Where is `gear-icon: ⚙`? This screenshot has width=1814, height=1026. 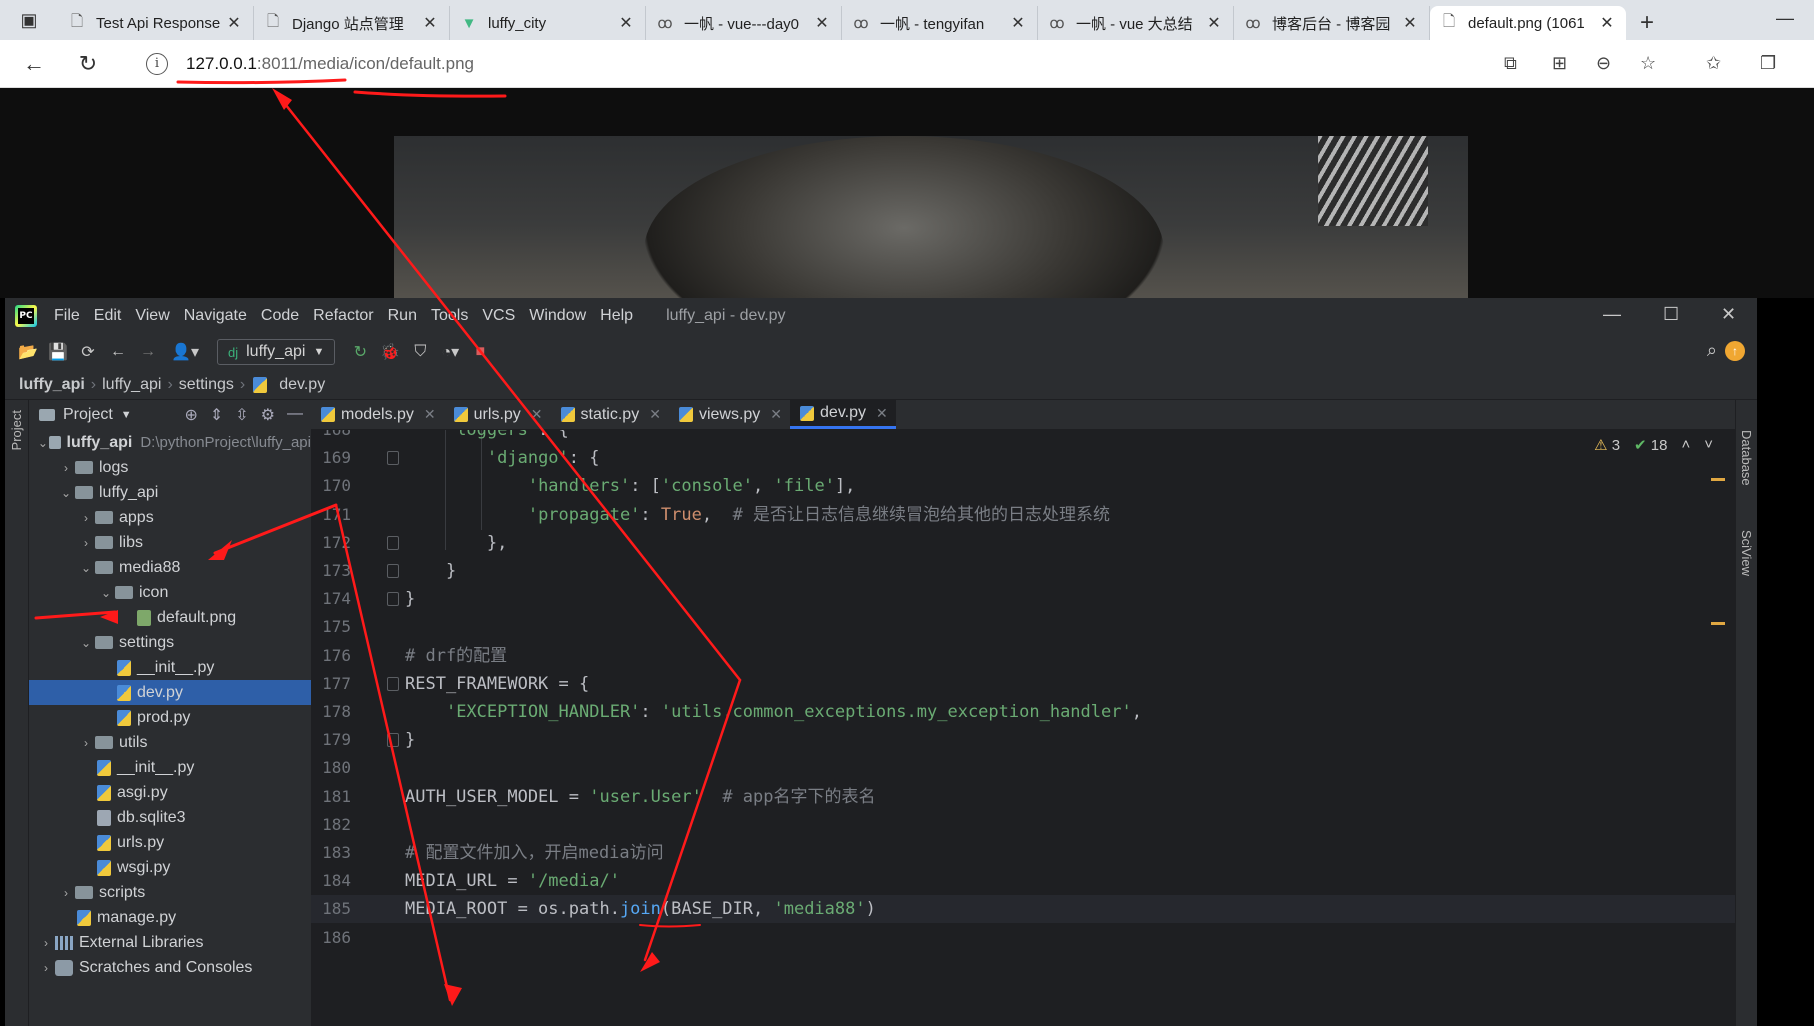
gear-icon: ⚙ is located at coordinates (268, 415).